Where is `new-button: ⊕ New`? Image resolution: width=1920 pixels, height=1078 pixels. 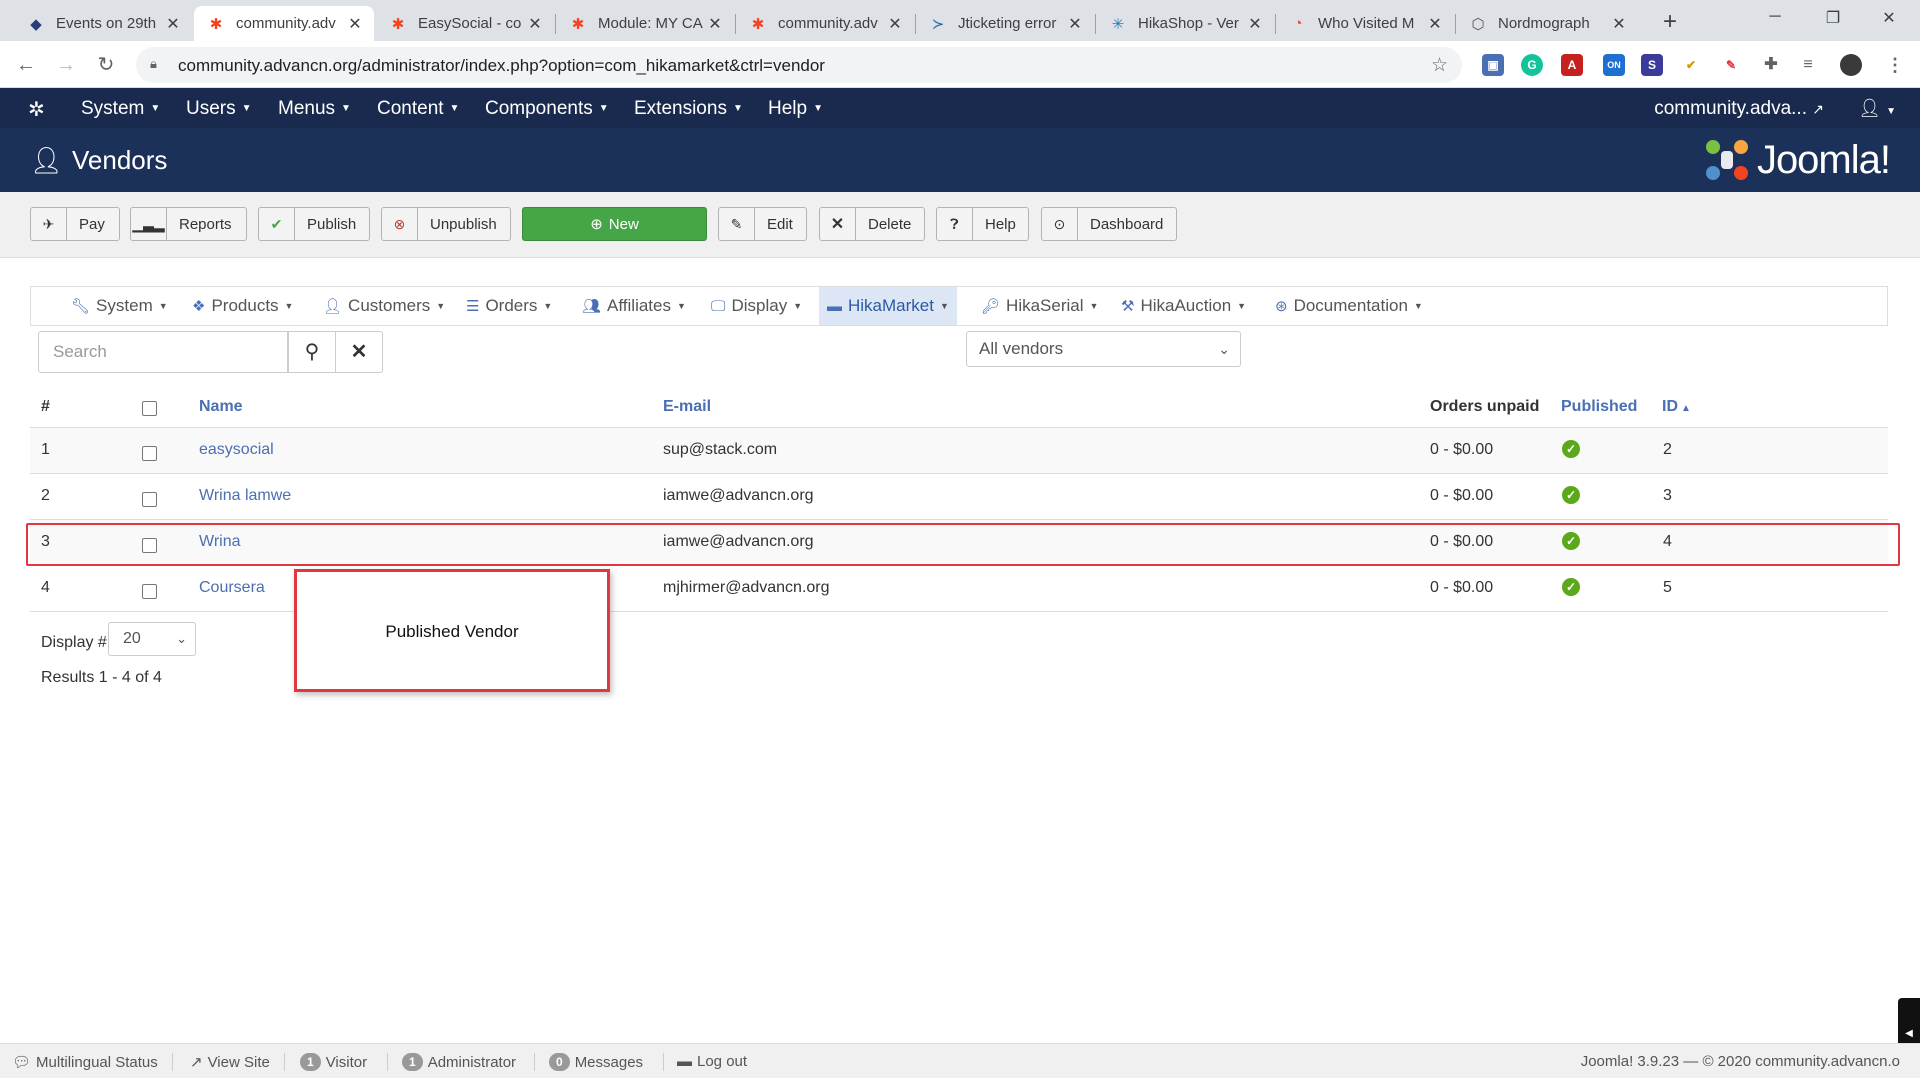 new-button: ⊕ New is located at coordinates (614, 224).